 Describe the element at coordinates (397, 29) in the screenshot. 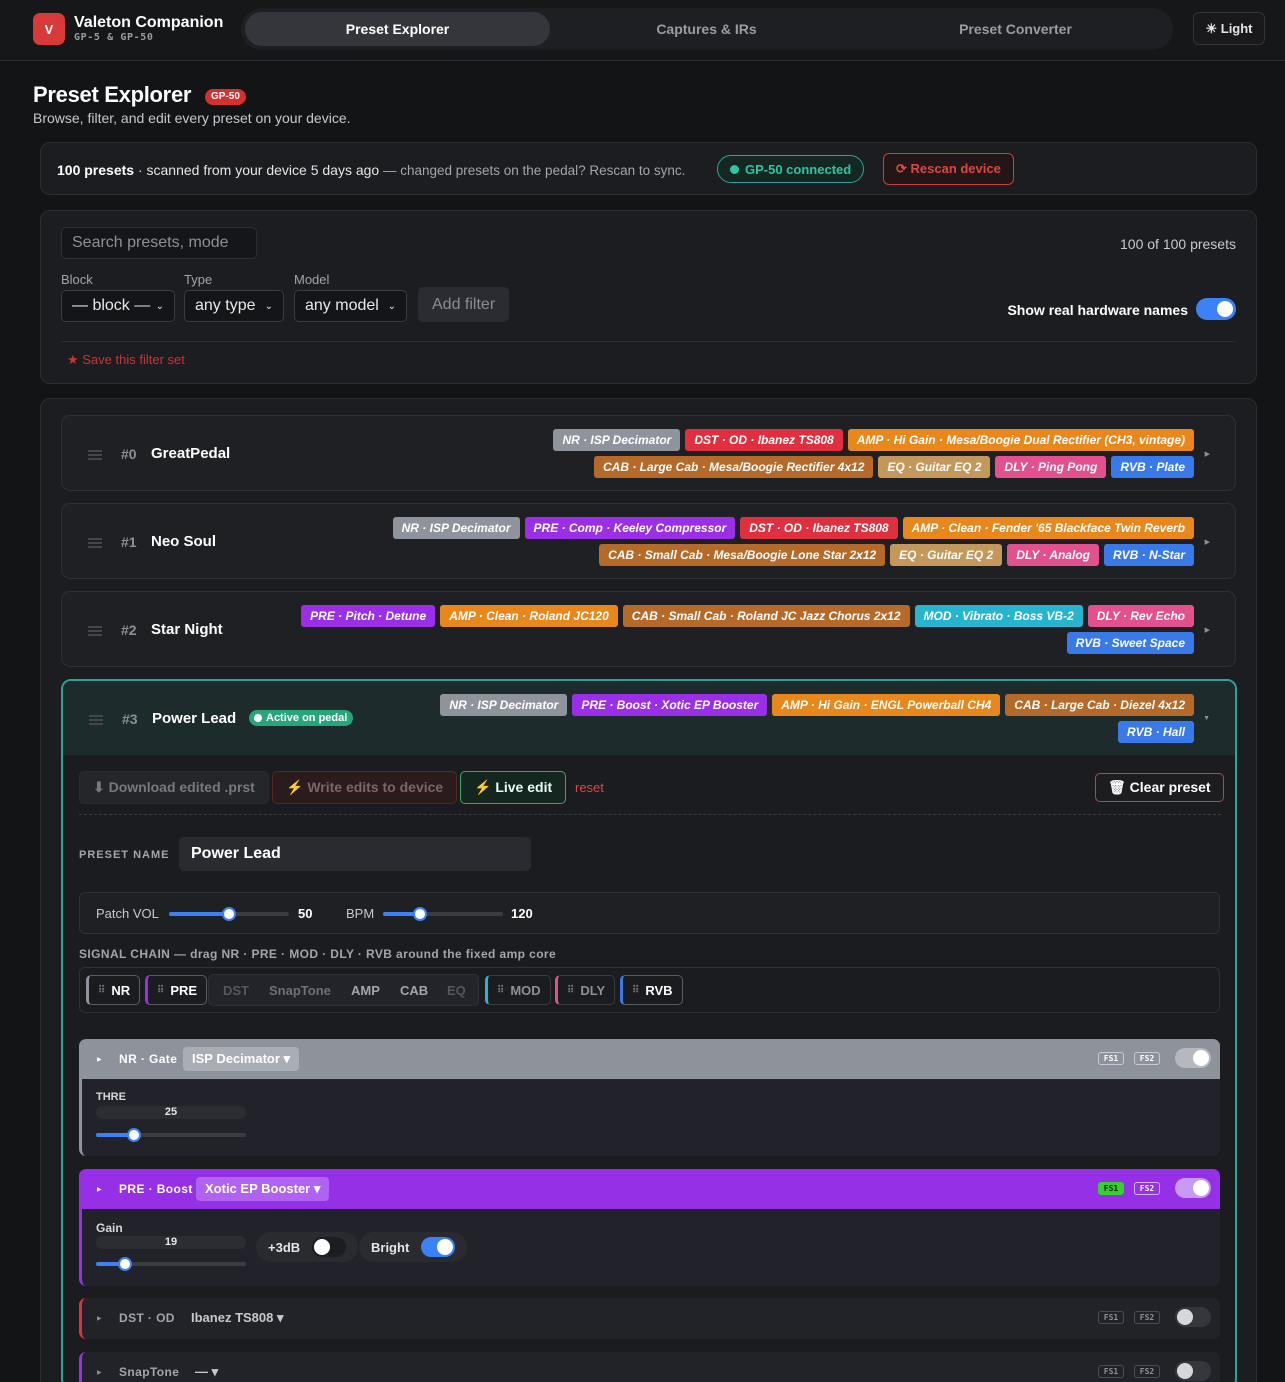

I see `tab-preset-explorer: Preset Explorer` at that location.